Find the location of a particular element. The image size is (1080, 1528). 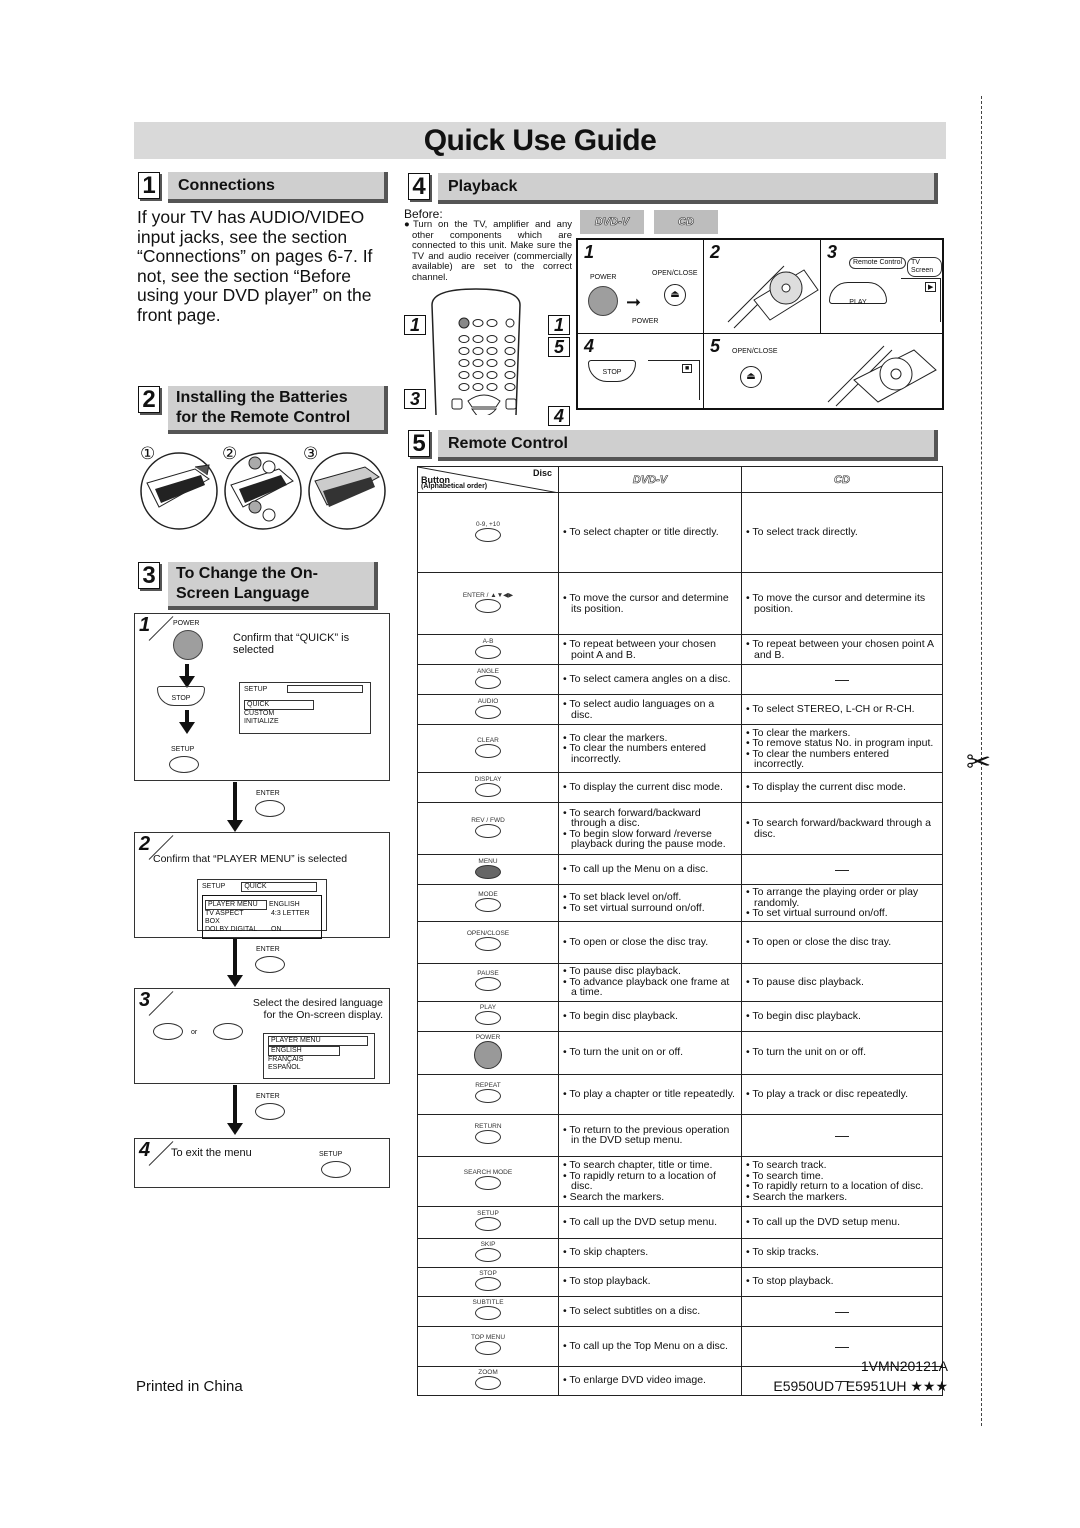

display-button-icon is located at coordinates (488, 789).